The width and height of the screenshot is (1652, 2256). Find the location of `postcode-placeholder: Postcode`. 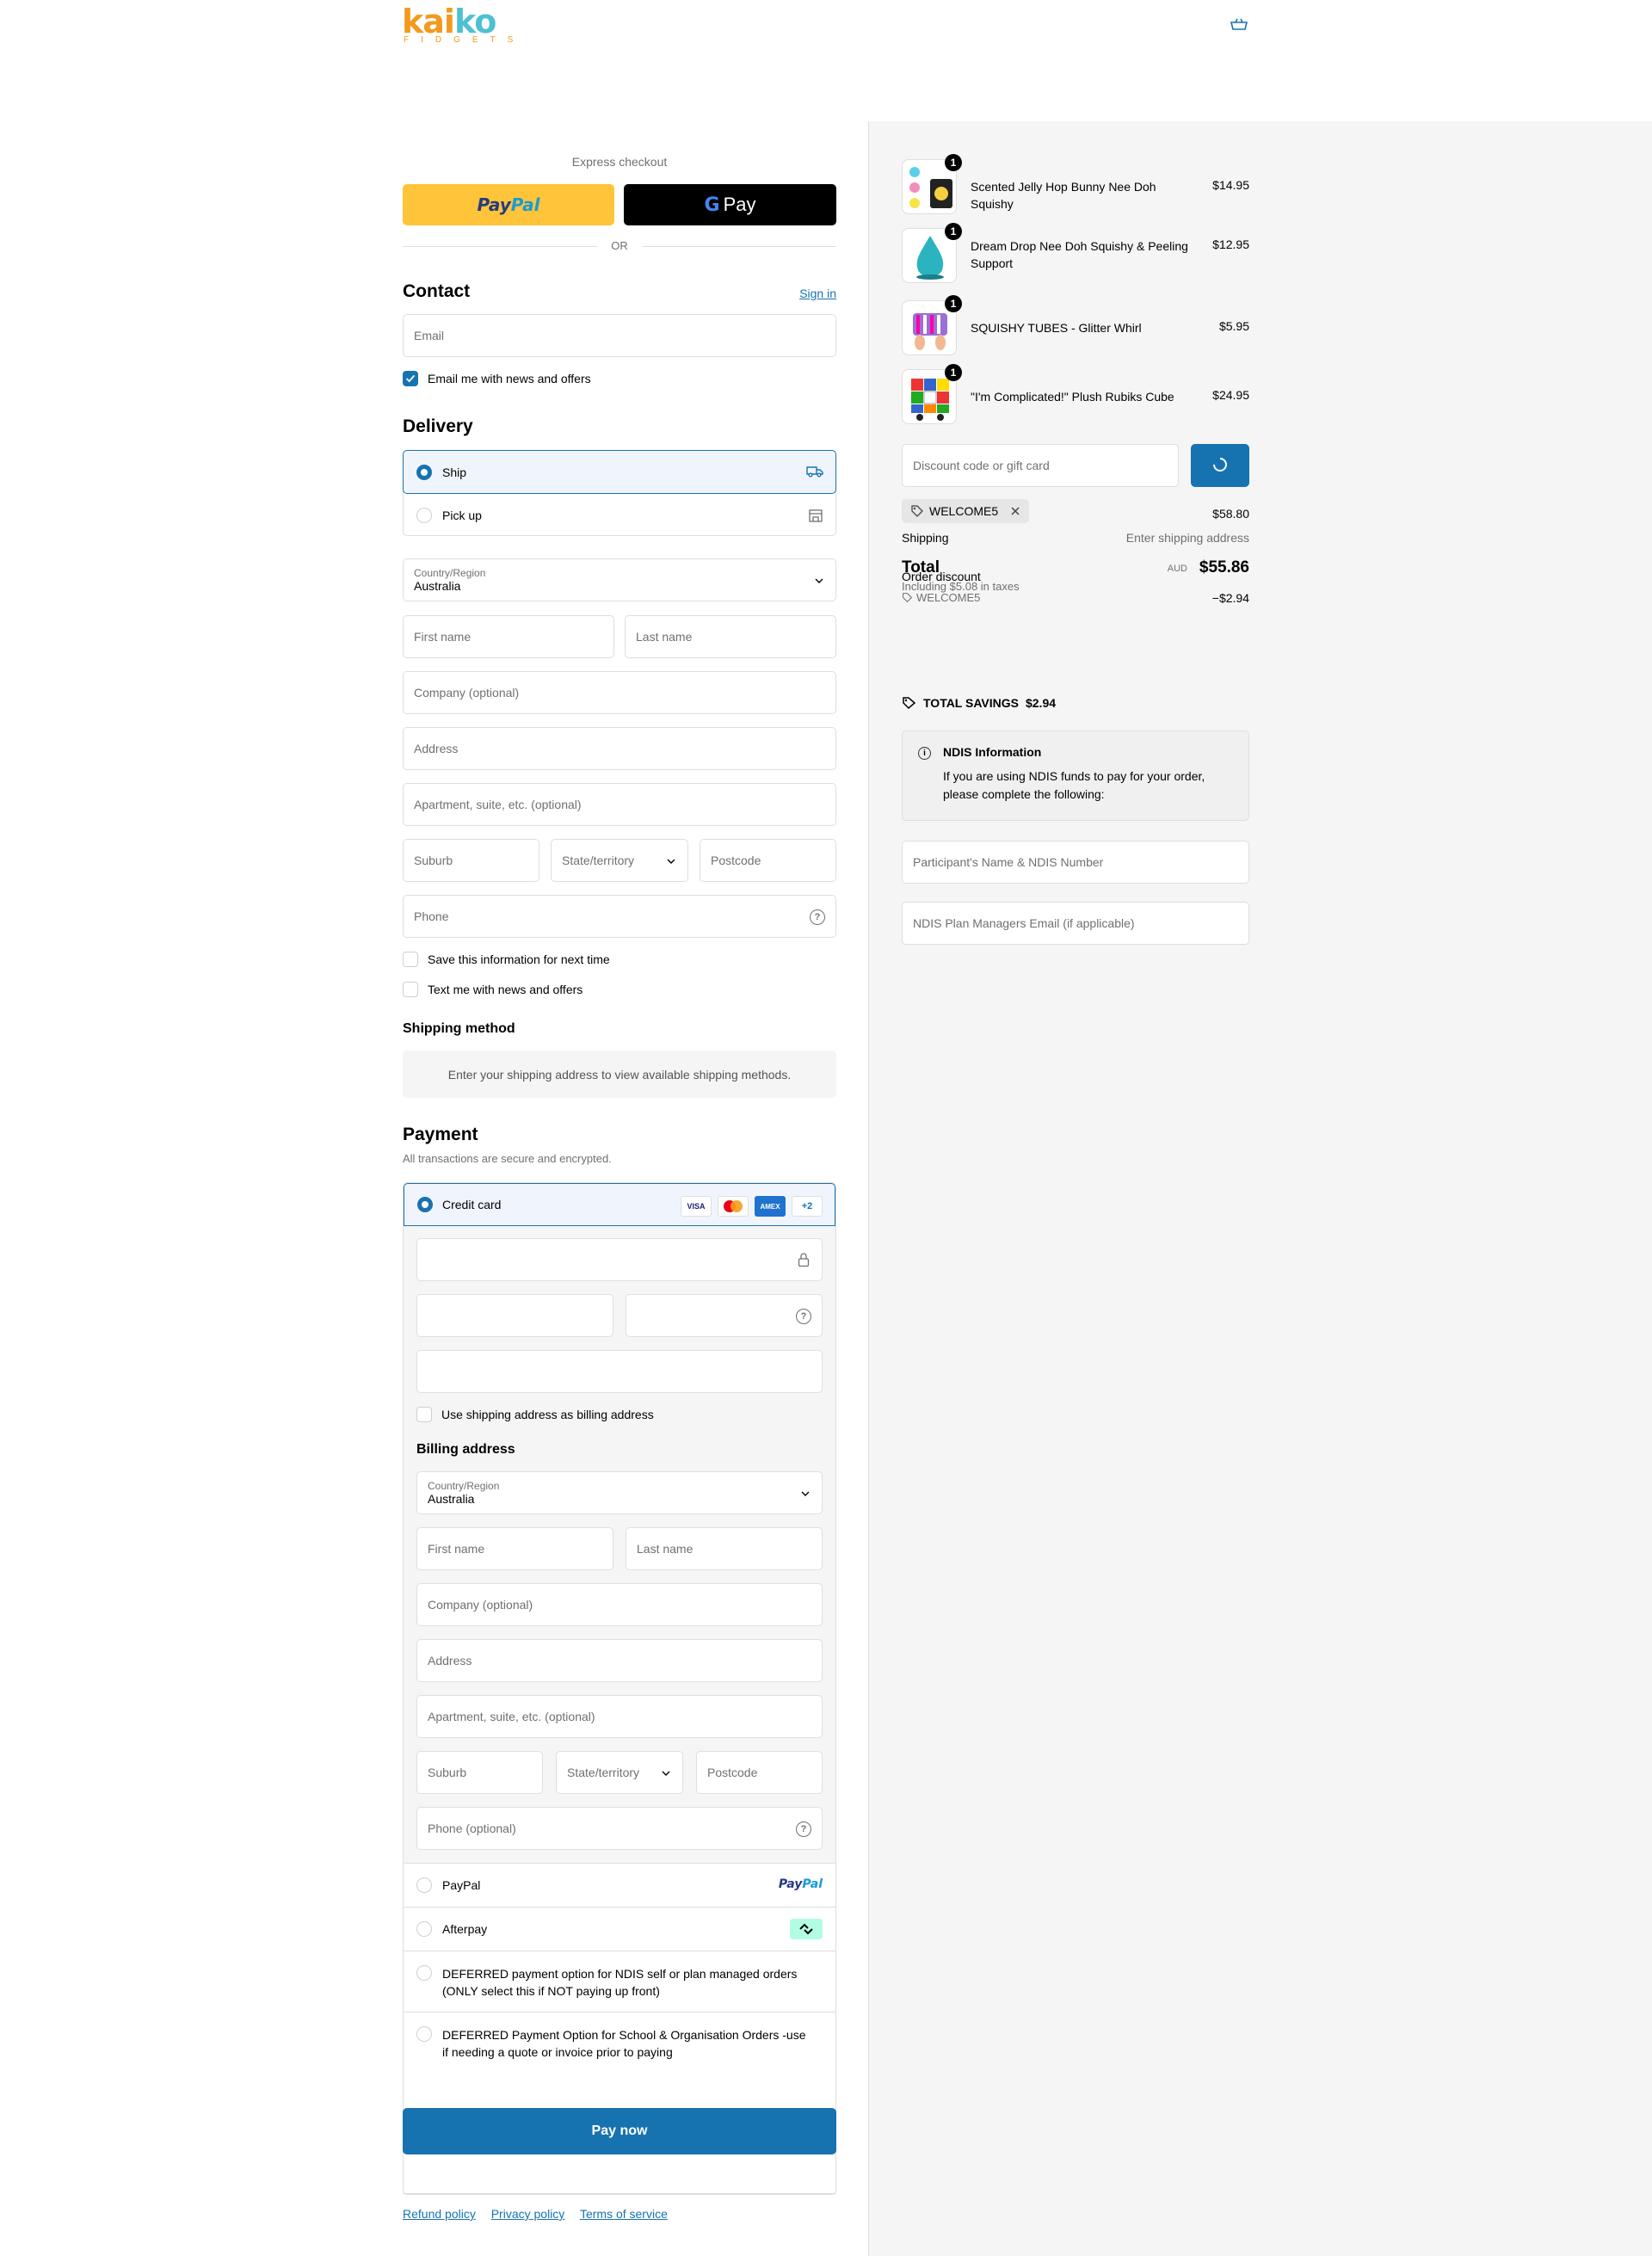

postcode-placeholder: Postcode is located at coordinates (736, 860).